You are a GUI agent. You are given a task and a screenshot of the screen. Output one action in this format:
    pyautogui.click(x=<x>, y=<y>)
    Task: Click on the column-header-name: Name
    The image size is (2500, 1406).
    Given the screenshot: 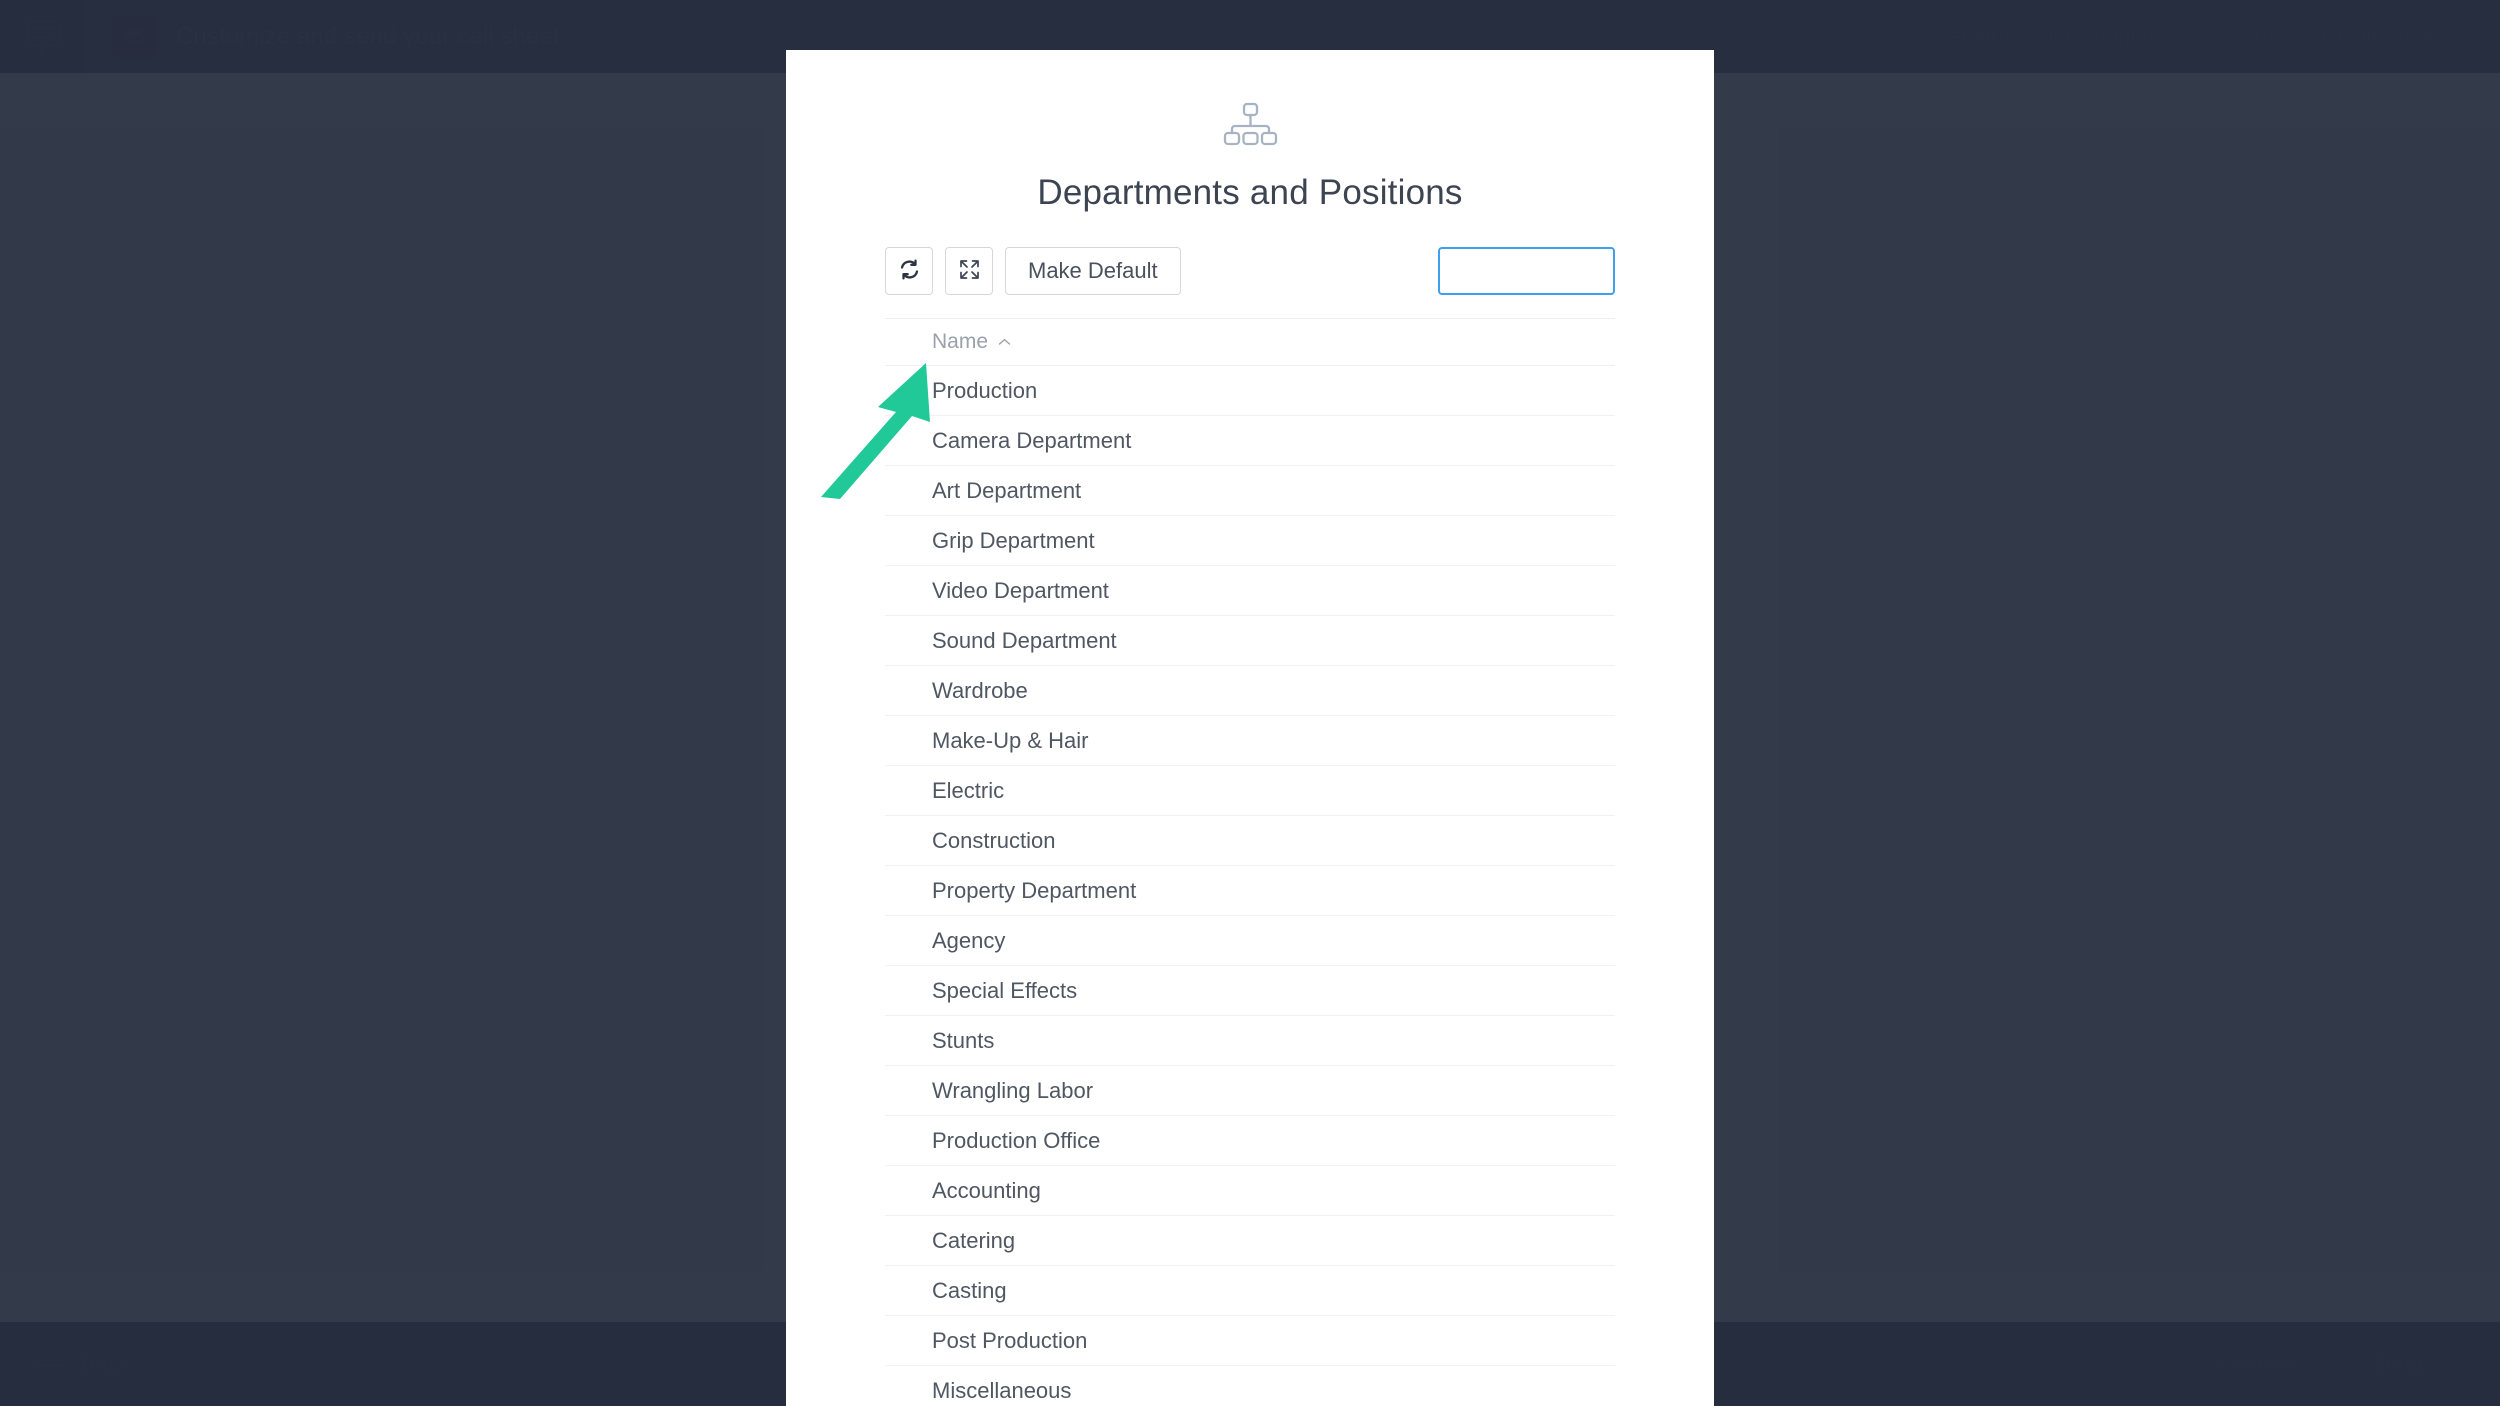 What is the action you would take?
    pyautogui.click(x=960, y=341)
    